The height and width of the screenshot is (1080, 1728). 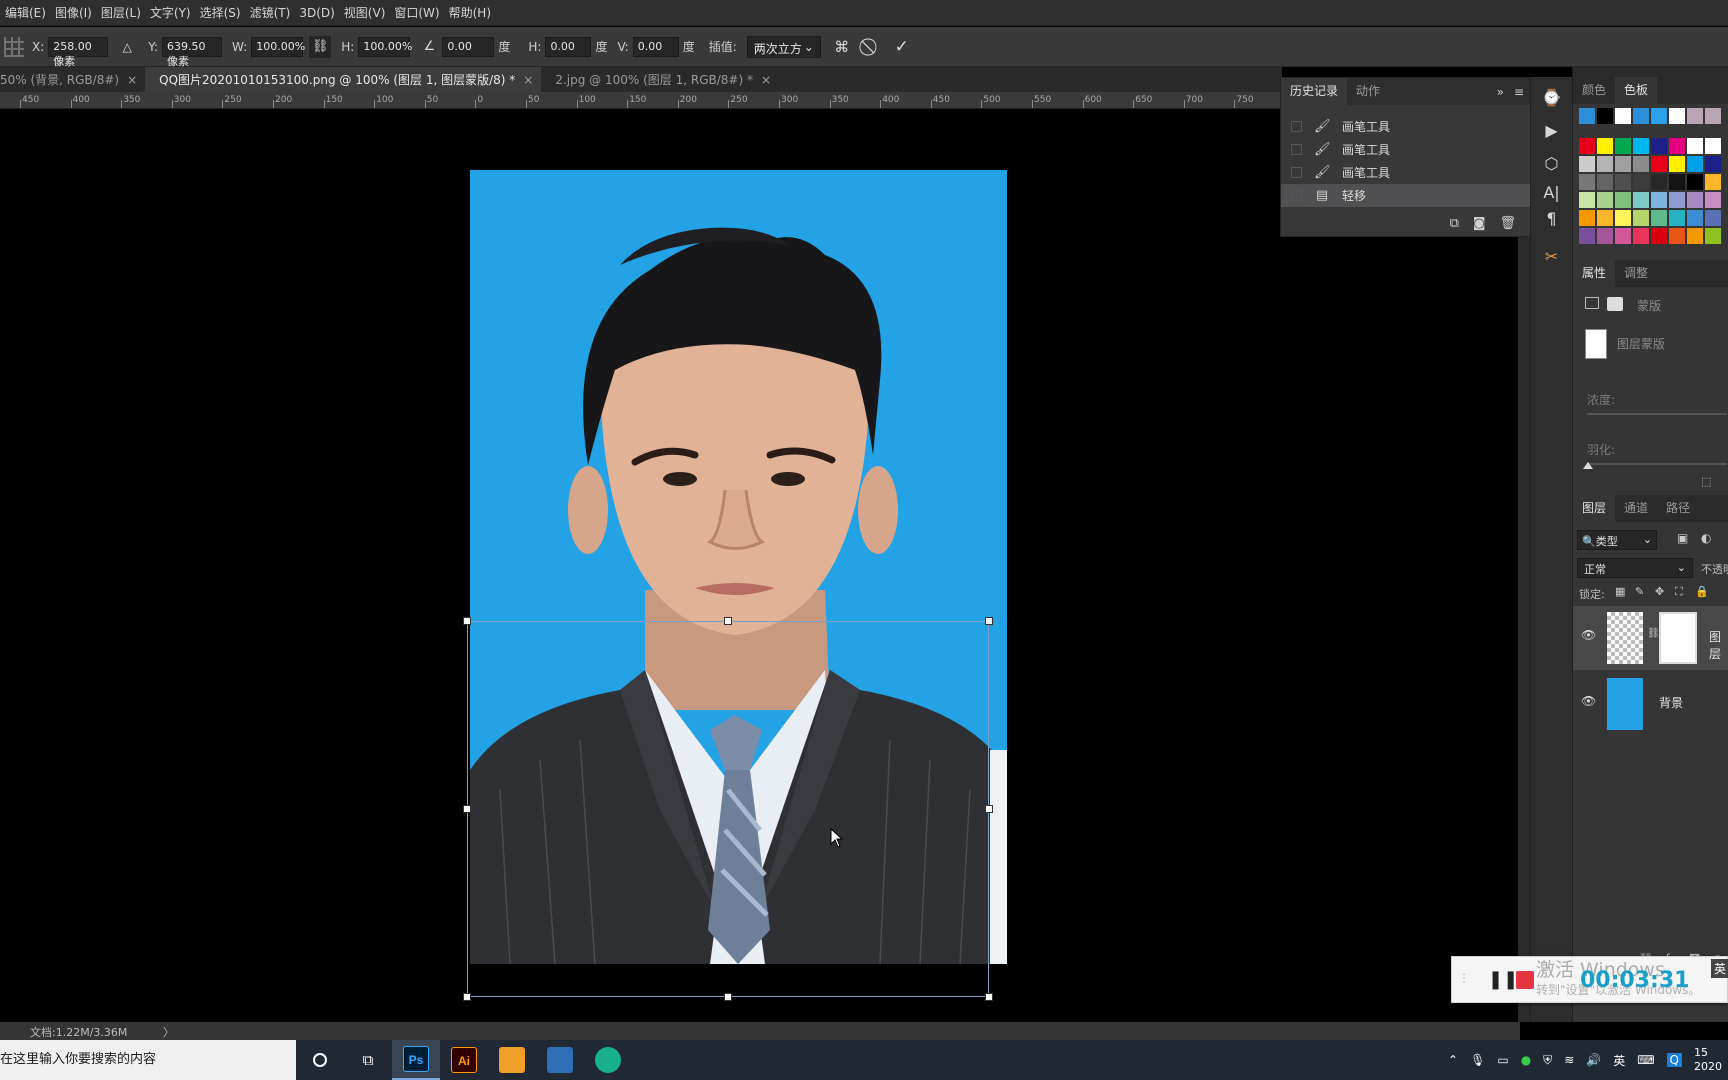 What do you see at coordinates (1551, 219) in the screenshot?
I see `paragraph-icon: ¶` at bounding box center [1551, 219].